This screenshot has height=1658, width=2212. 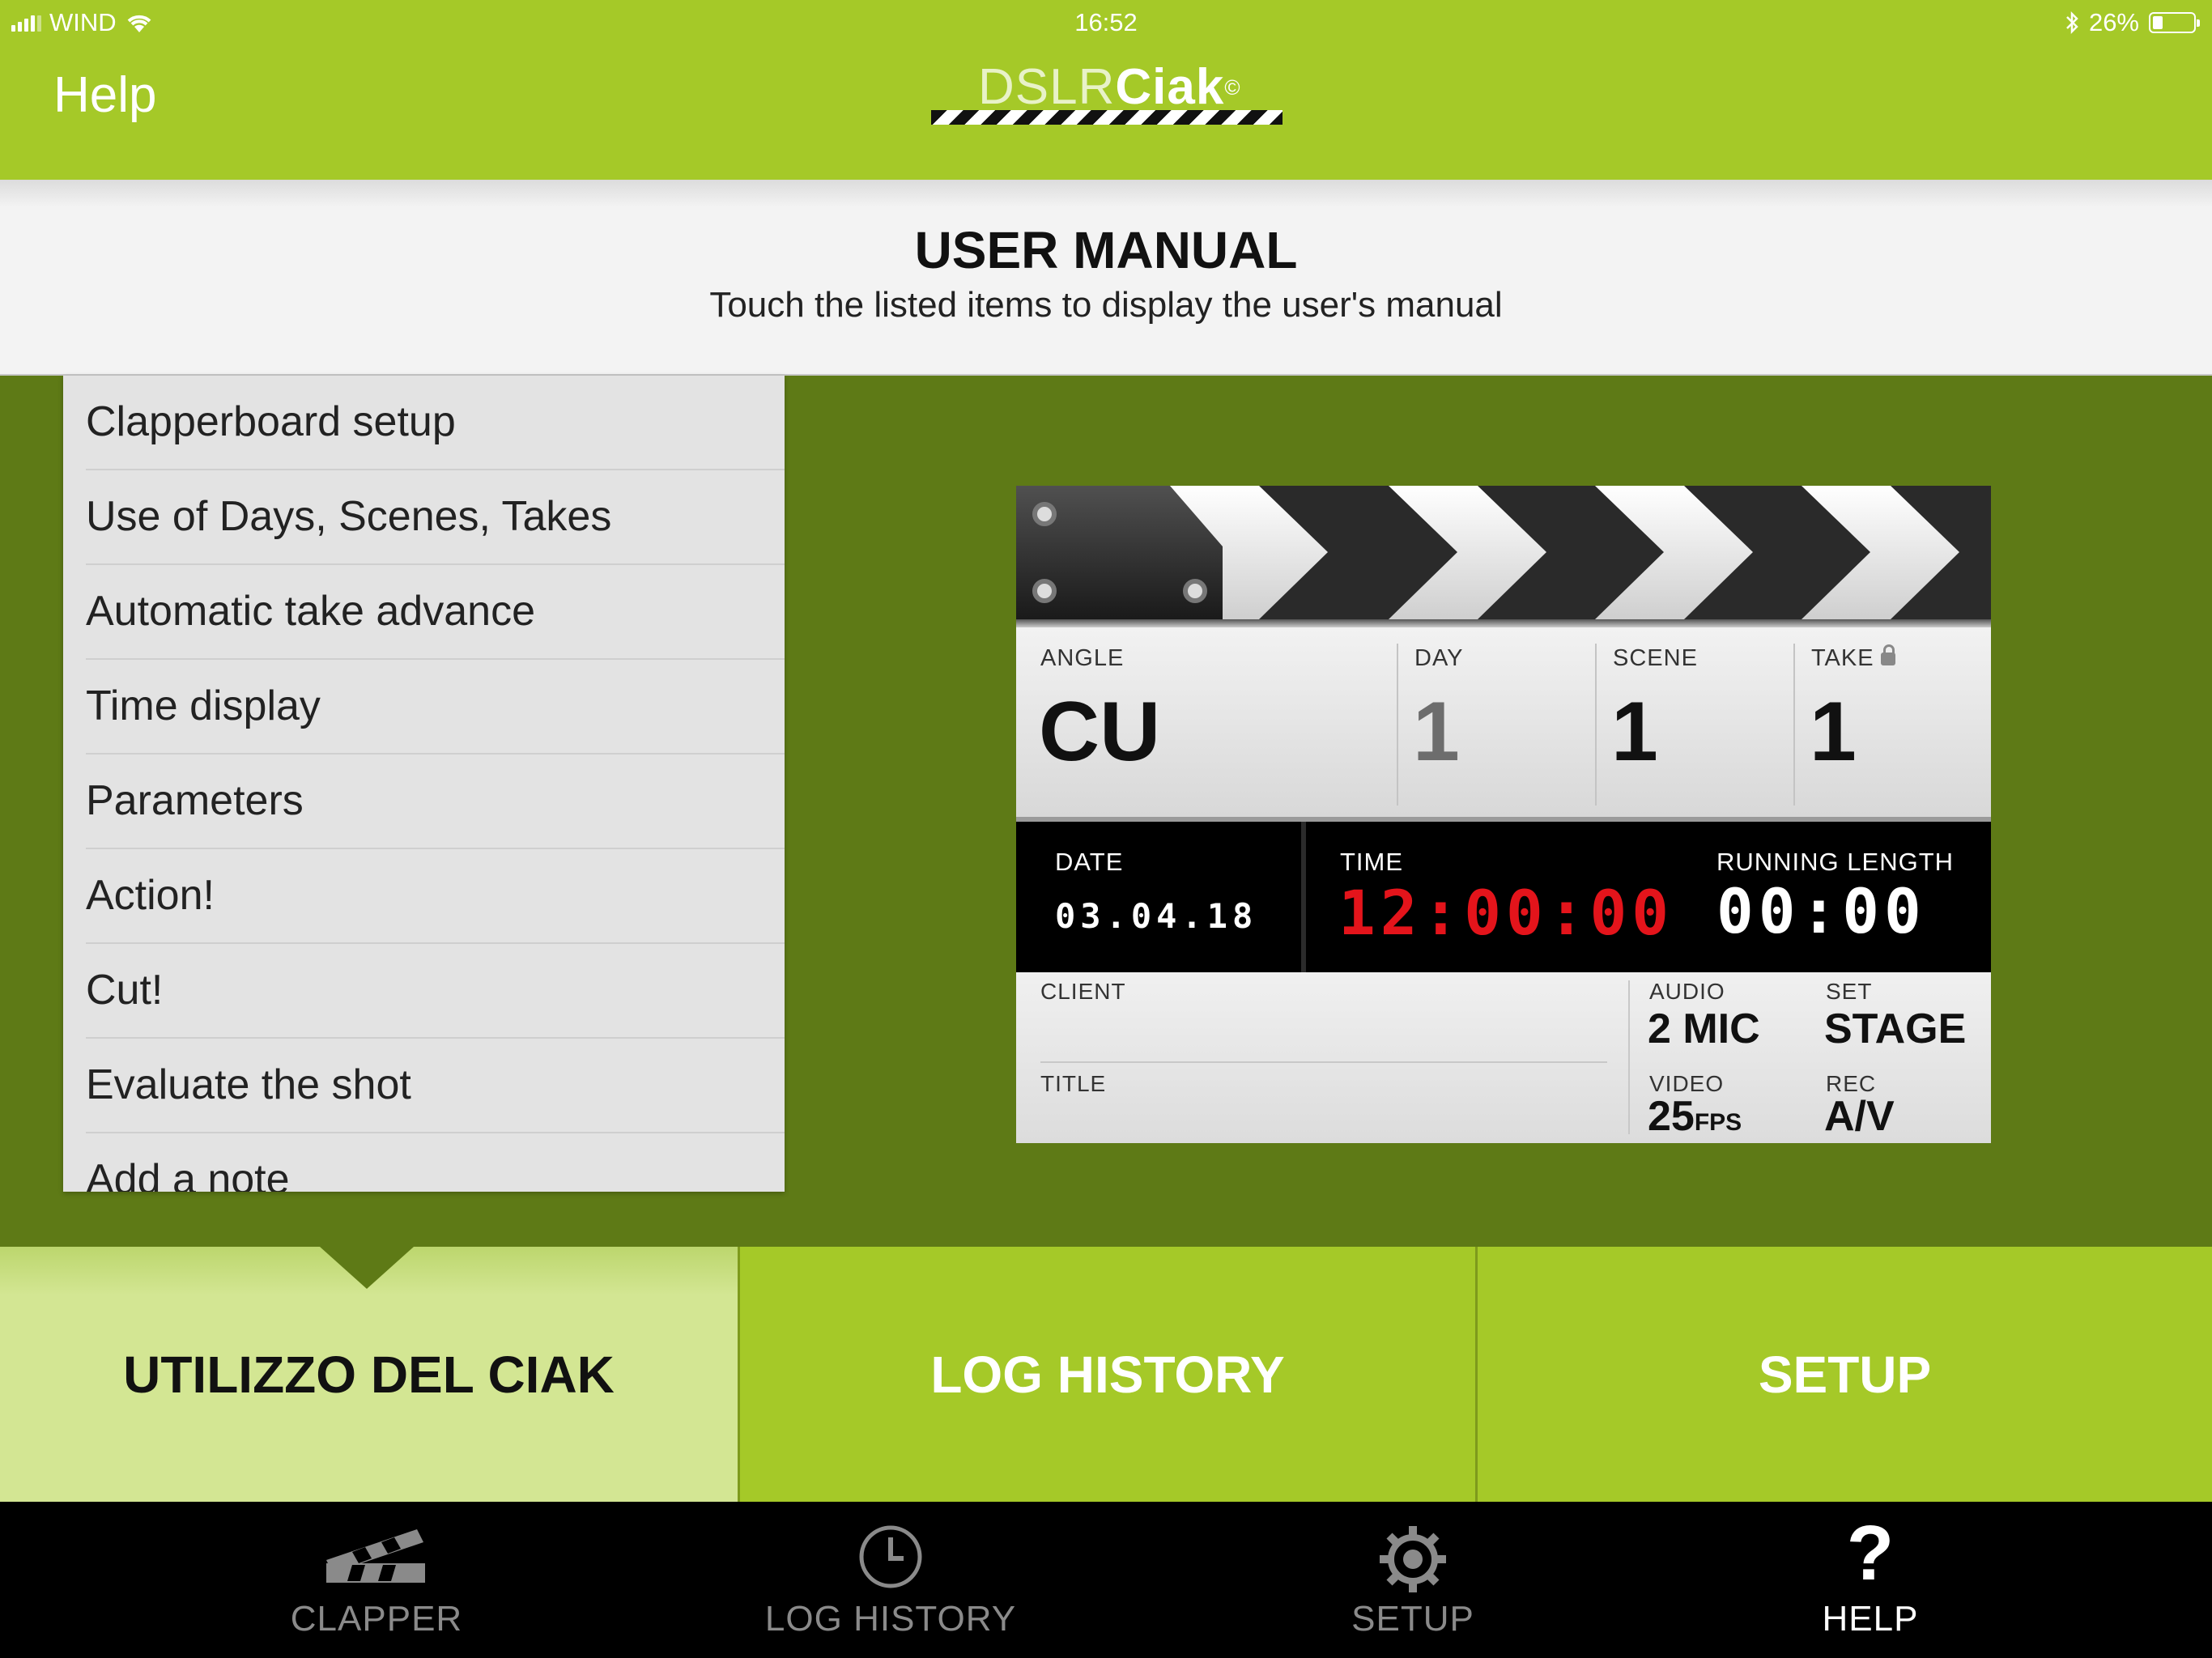 What do you see at coordinates (1704, 1028) in the screenshot?
I see `audio-value: 2 MIC` at bounding box center [1704, 1028].